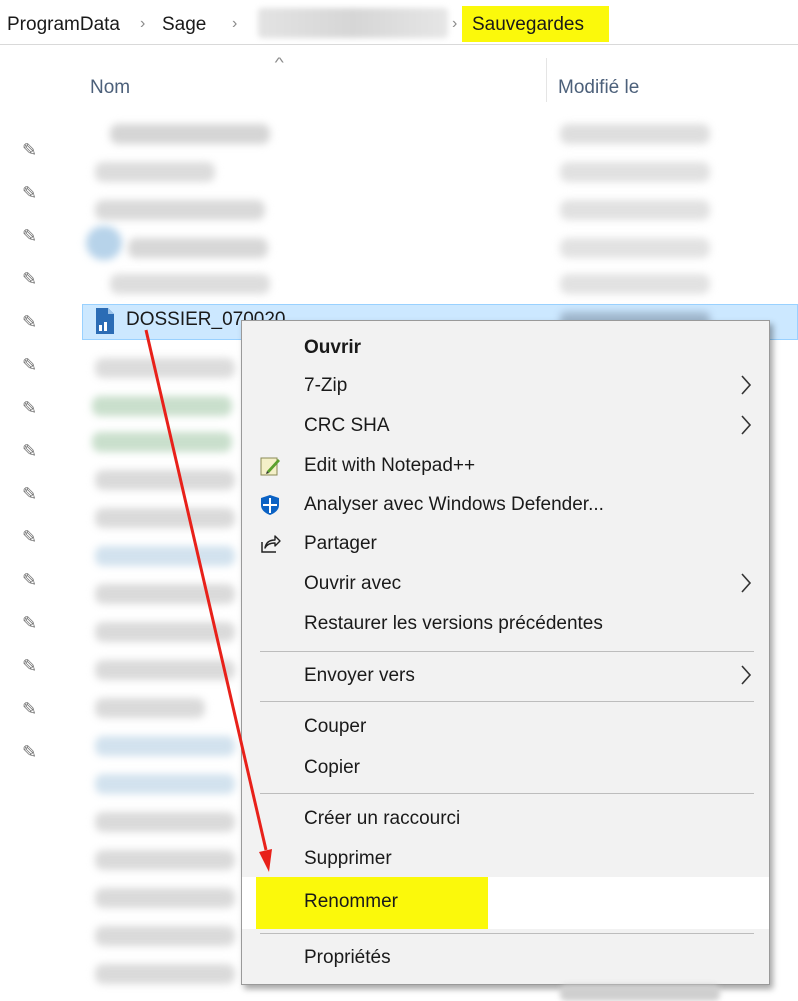 This screenshot has height=1001, width=798. I want to click on menu-item-label: Propriétés, so click(347, 957).